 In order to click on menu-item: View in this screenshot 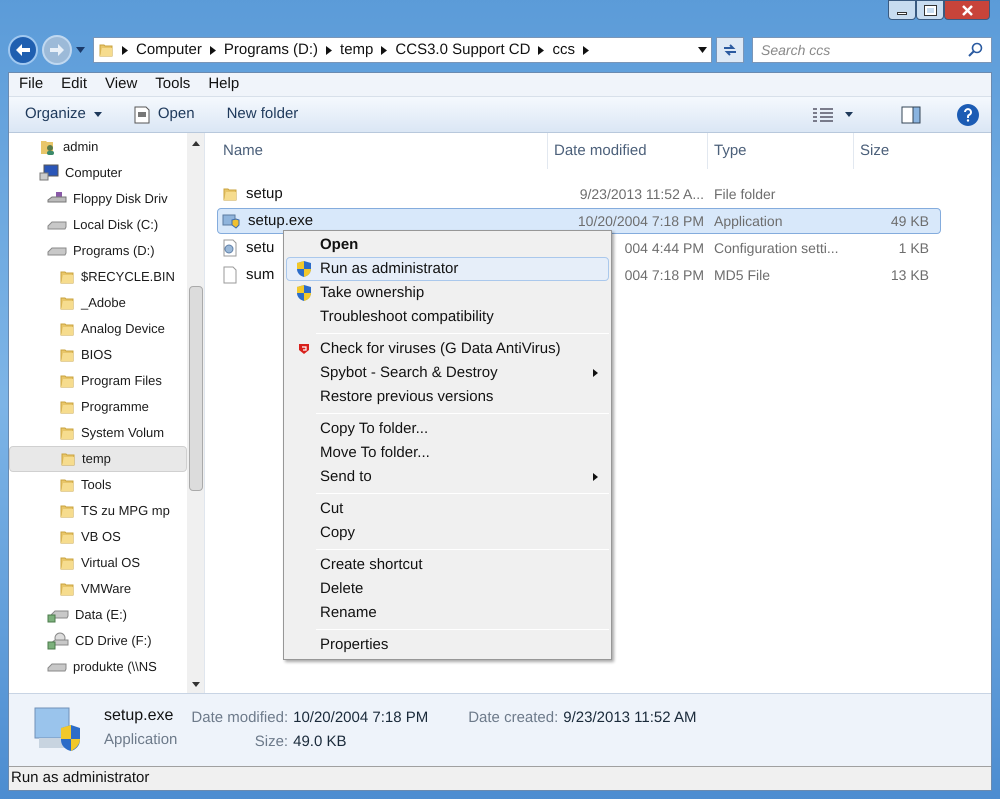, I will do `click(121, 84)`.